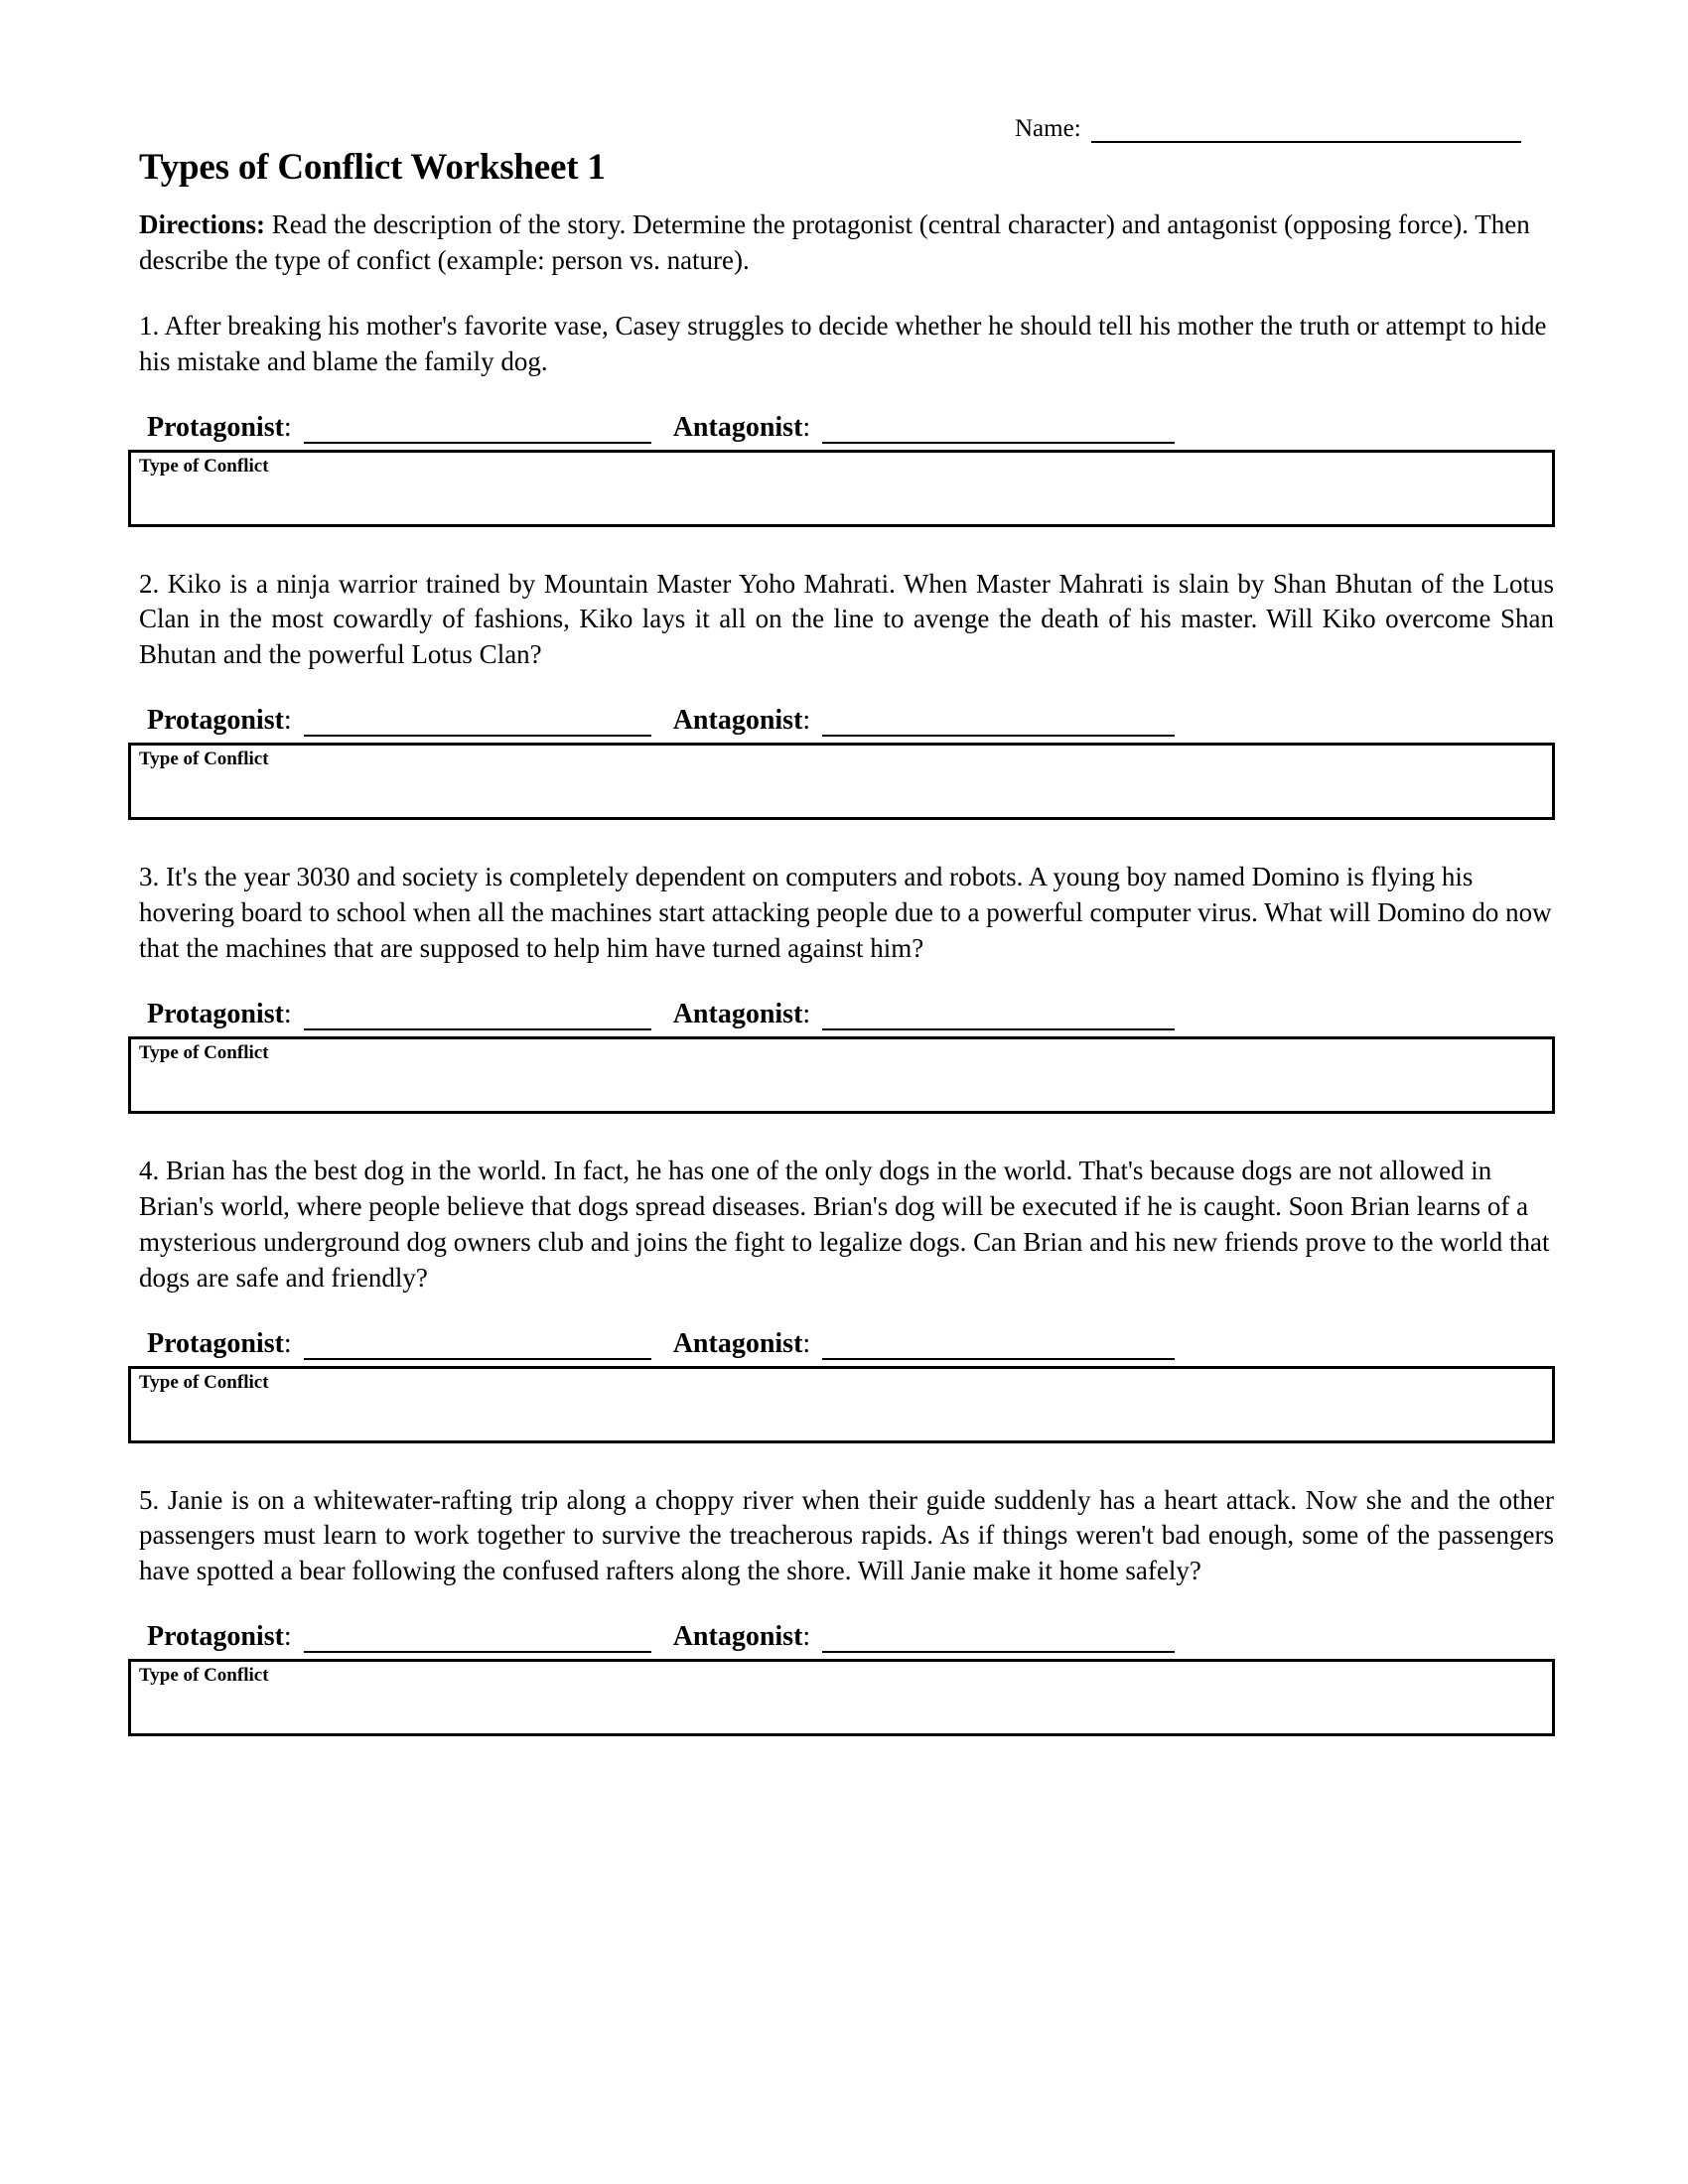  I want to click on antagonist-label-text-1: Antagonist, so click(737, 427).